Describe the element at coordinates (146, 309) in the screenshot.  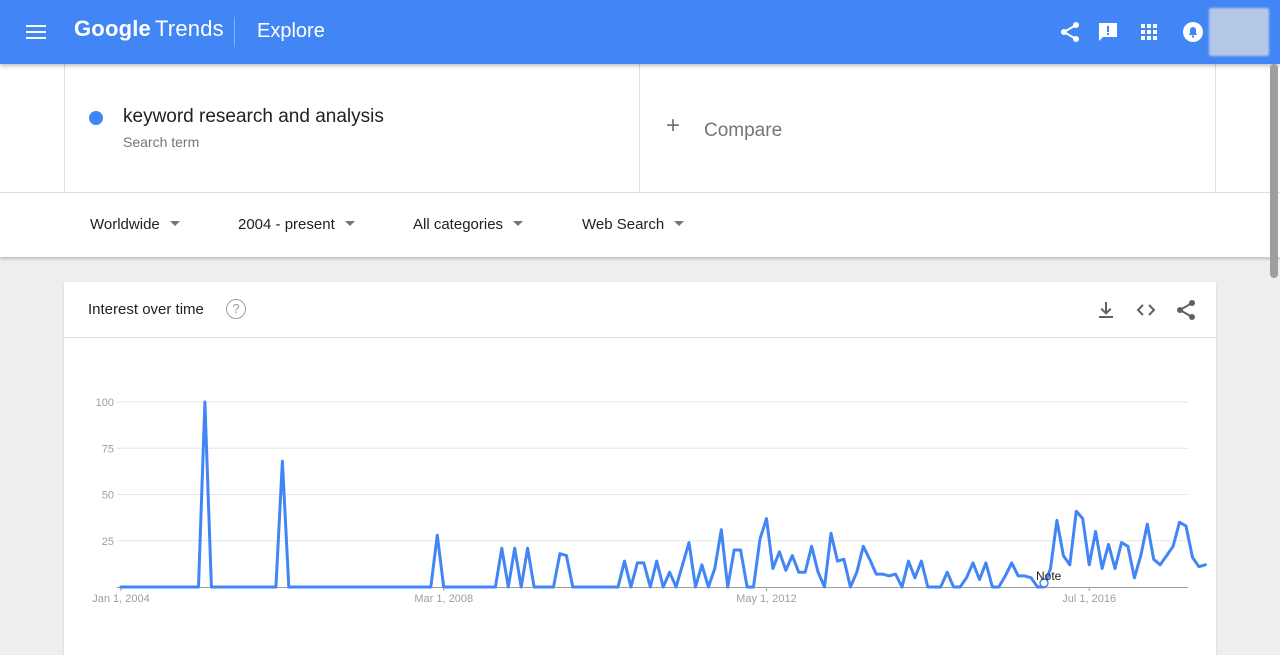
I see `card-title: Interest over time` at that location.